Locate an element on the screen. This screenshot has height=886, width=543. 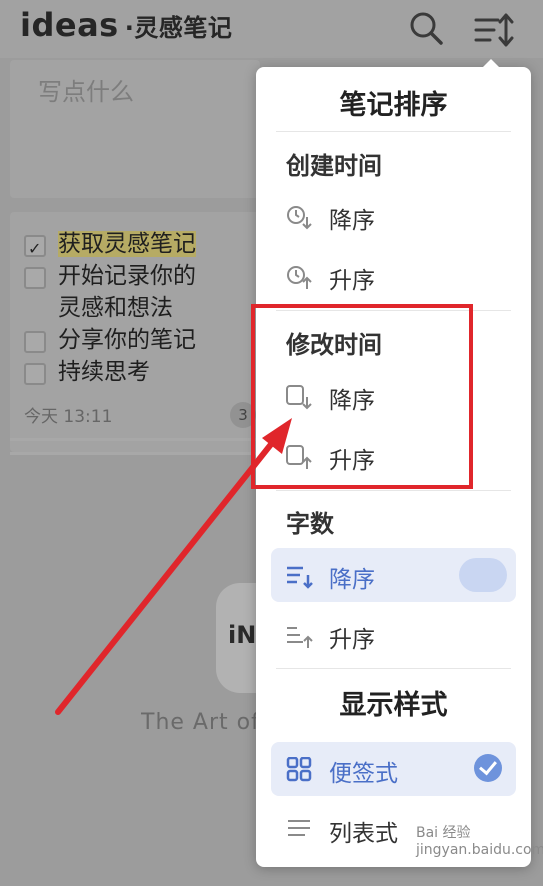
sort-icon is located at coordinates (494, 30).